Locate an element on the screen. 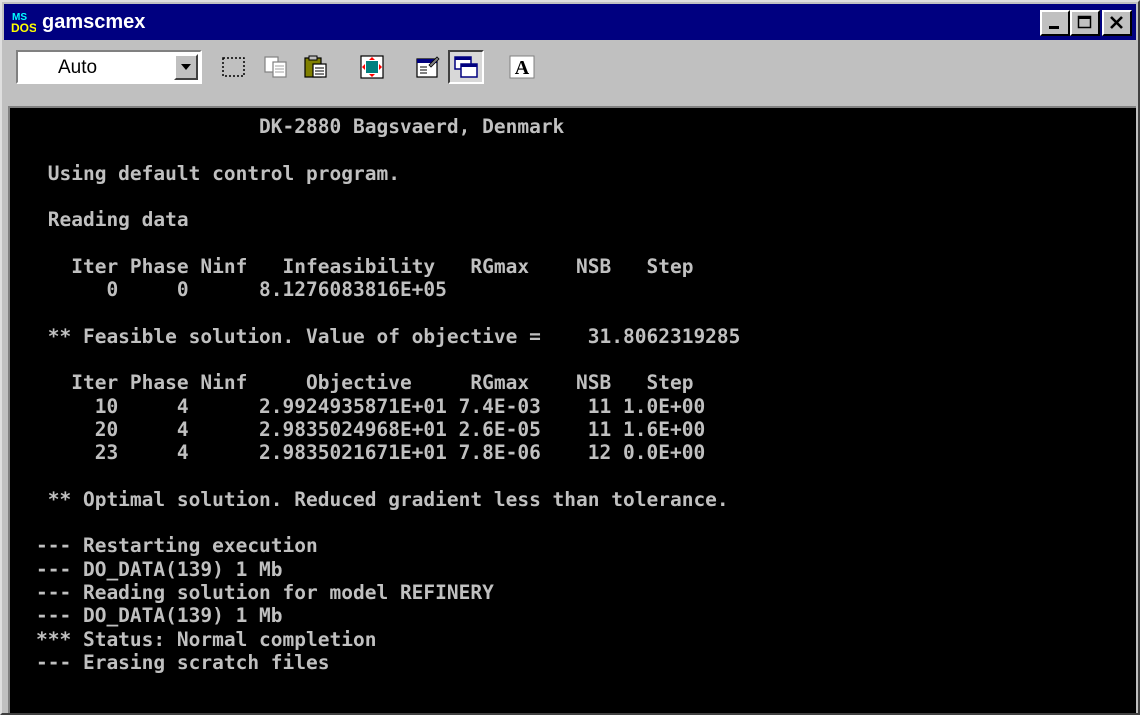 The width and height of the screenshot is (1144, 719). properties-button is located at coordinates (428, 67).